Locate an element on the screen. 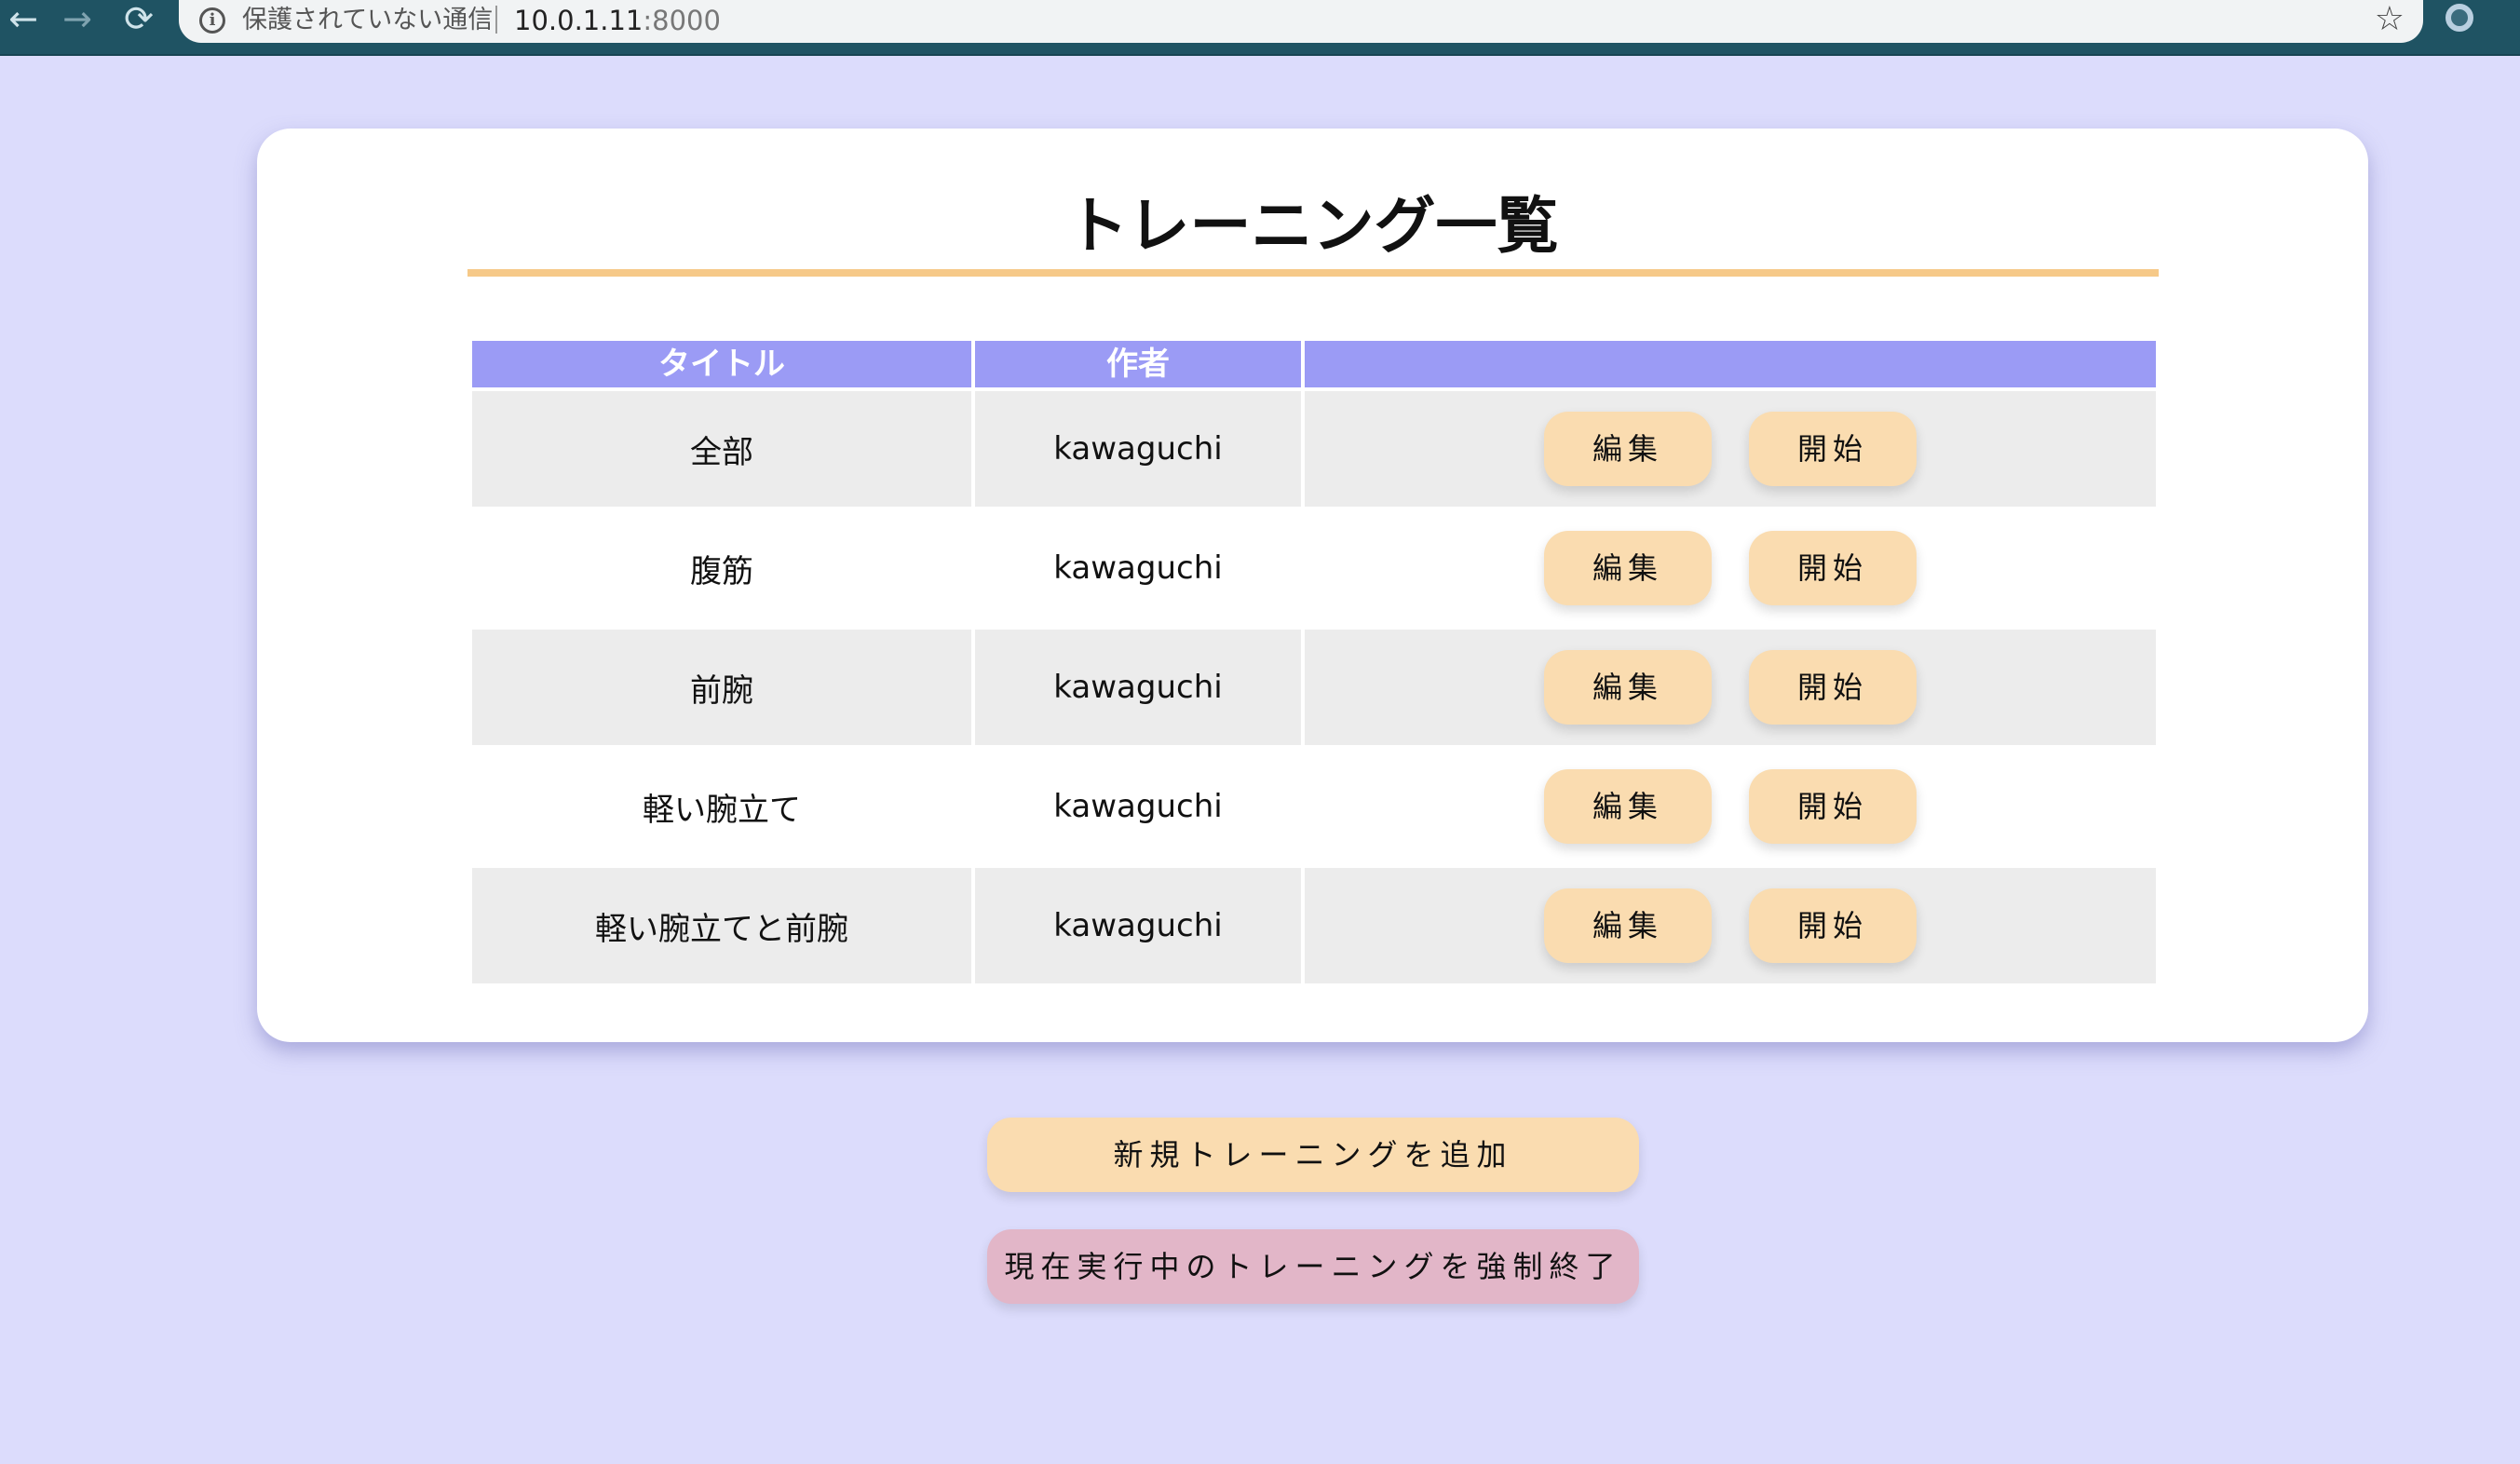 Image resolution: width=2520 pixels, height=1464 pixels. column-header-title: タイトル is located at coordinates (721, 364).